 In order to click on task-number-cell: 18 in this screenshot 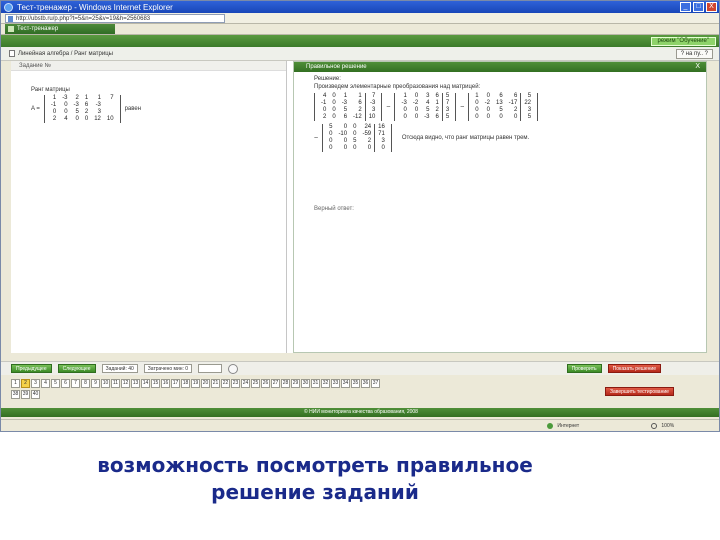, I will do `click(185, 383)`.